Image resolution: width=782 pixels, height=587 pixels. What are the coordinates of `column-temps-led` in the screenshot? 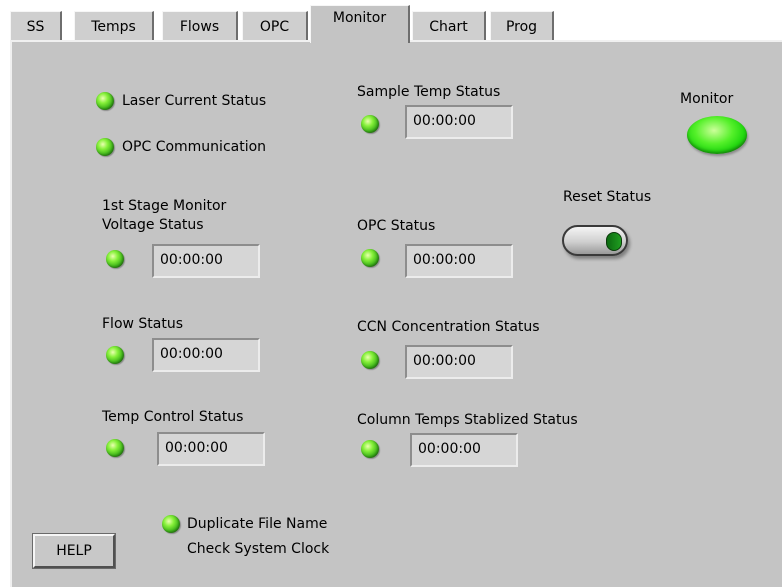 It's located at (370, 449).